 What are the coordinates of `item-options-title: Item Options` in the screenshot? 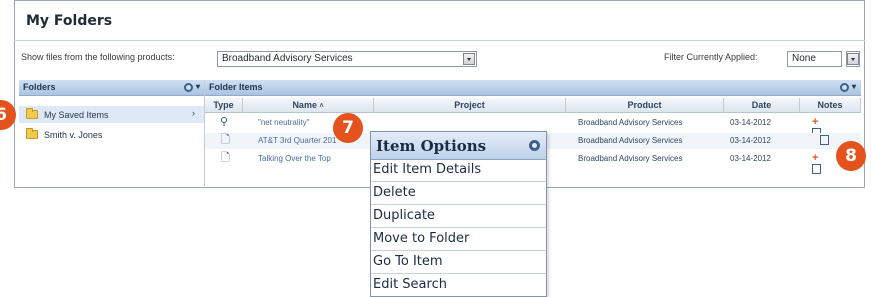 It's located at (431, 146).